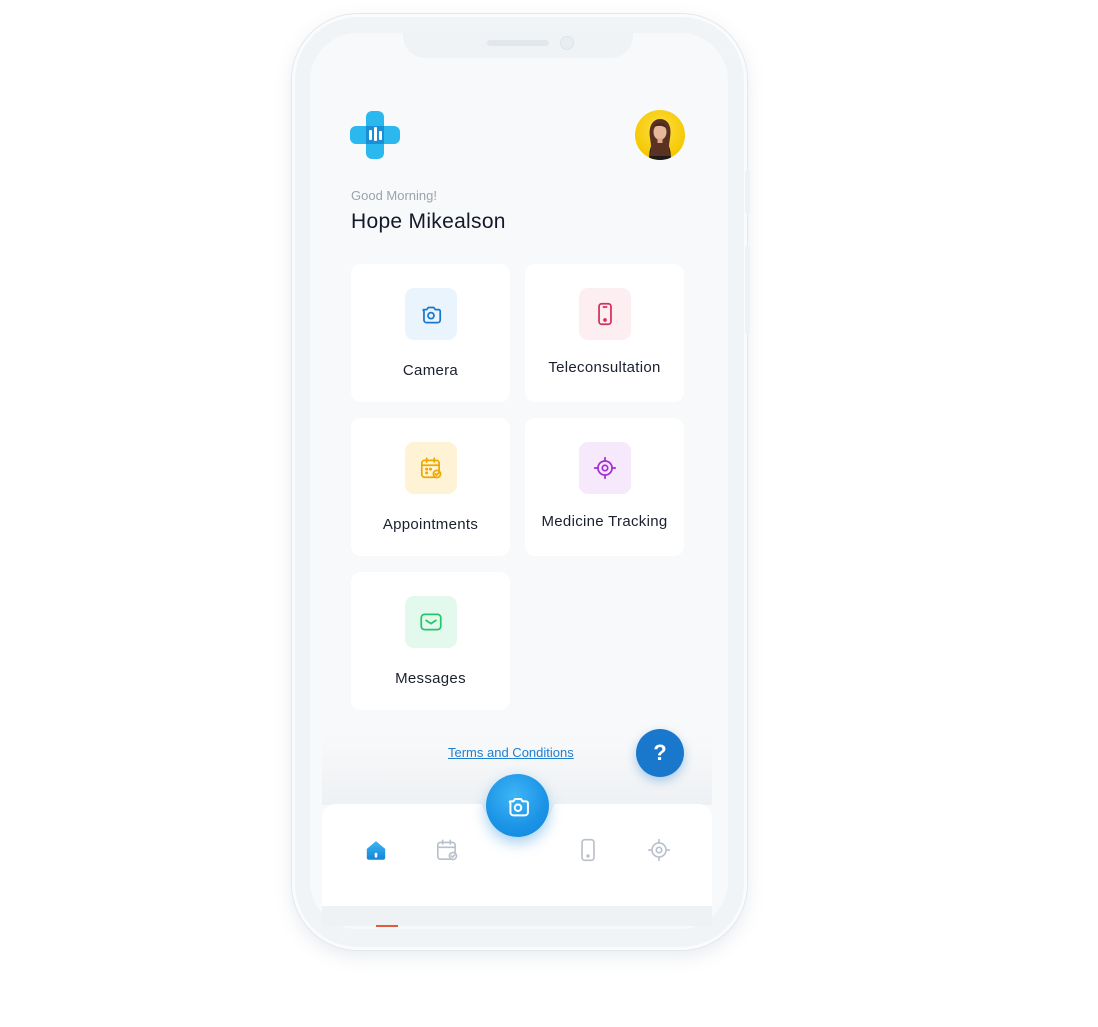 This screenshot has height=1027, width=1098. What do you see at coordinates (604, 521) in the screenshot?
I see `card-label: Medicine Tracking` at bounding box center [604, 521].